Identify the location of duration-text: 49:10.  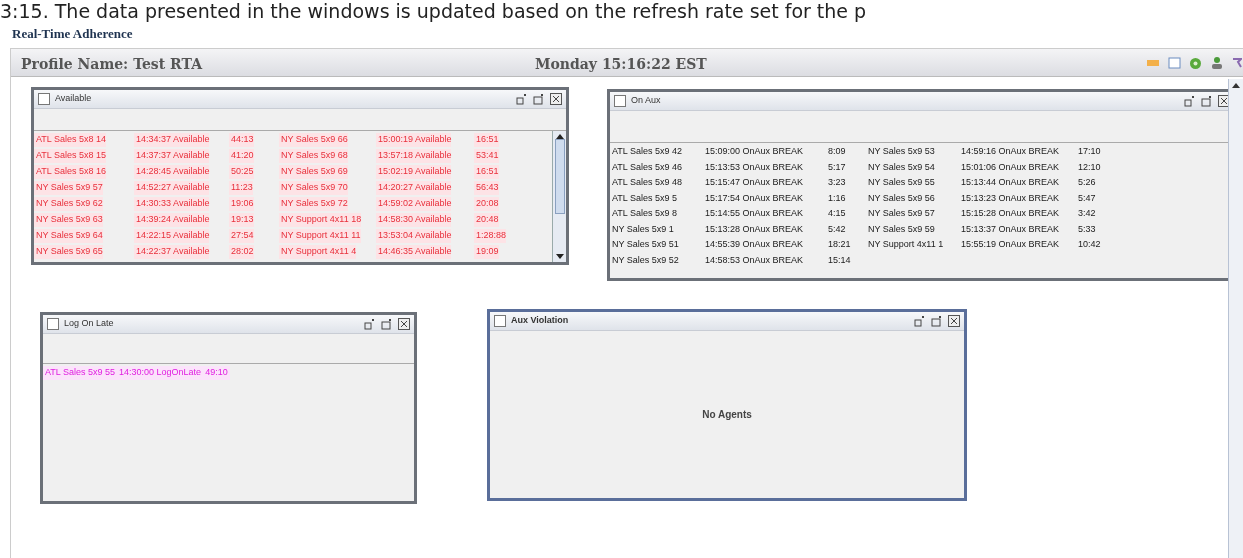
(216, 373).